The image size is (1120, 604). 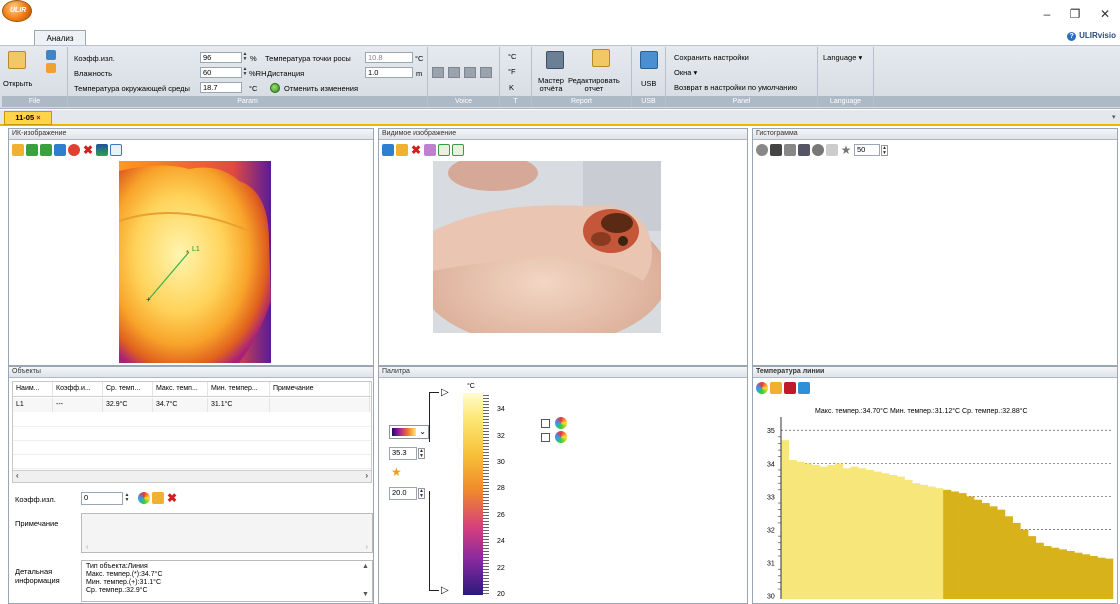 What do you see at coordinates (445, 590) in the screenshot?
I see `min-arrow-icon: ▷` at bounding box center [445, 590].